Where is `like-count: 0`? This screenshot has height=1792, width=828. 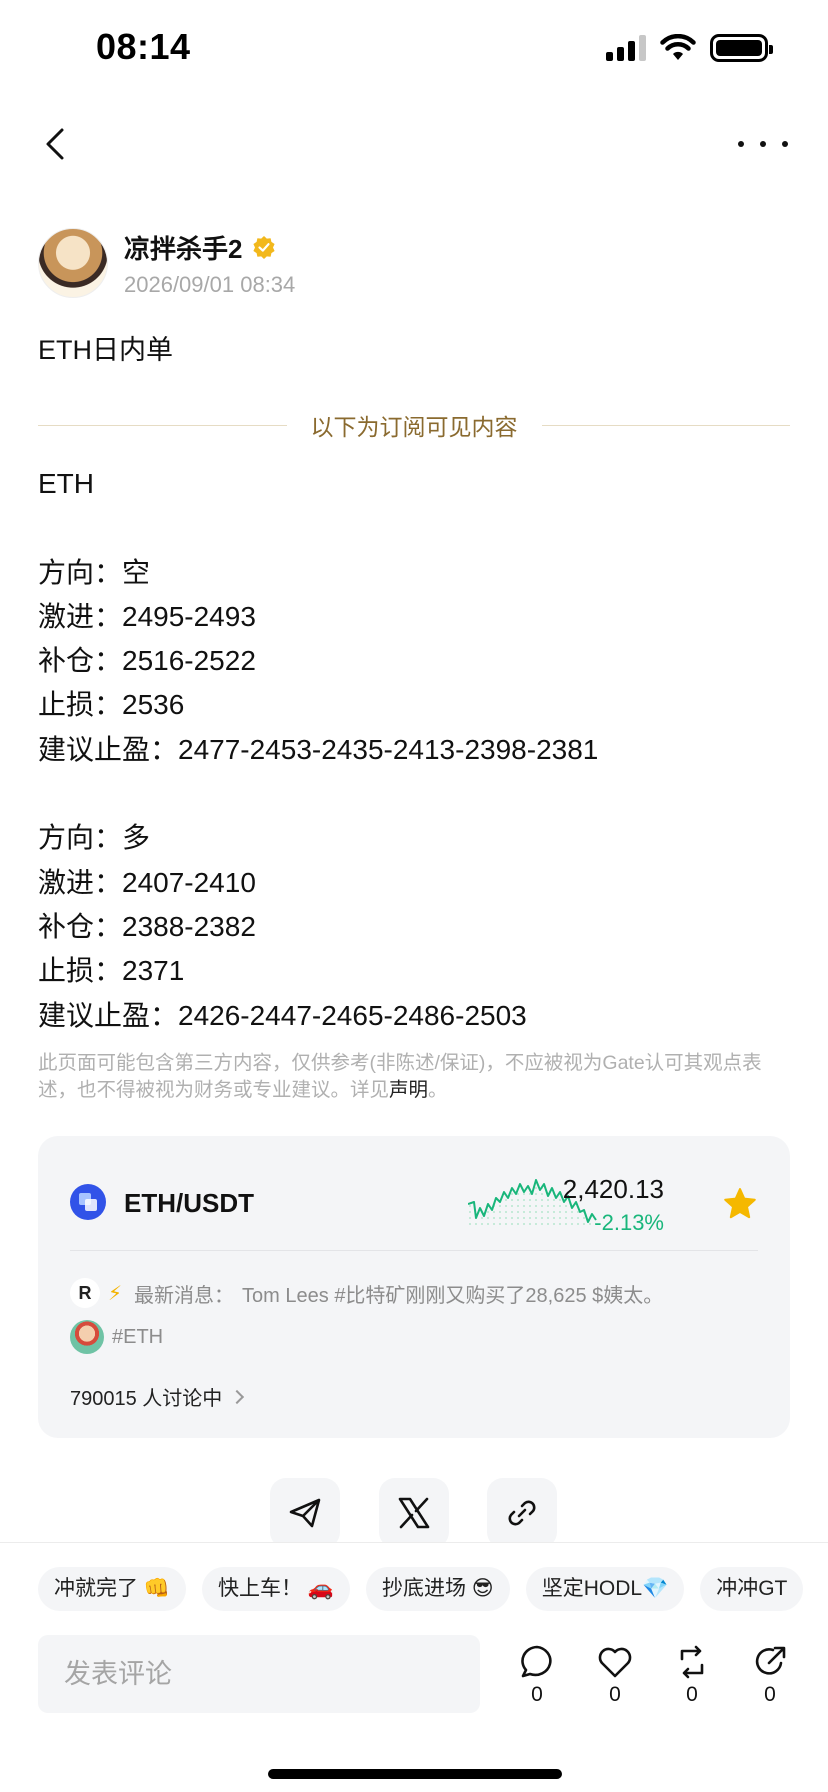
like-count: 0 is located at coordinates (615, 1694).